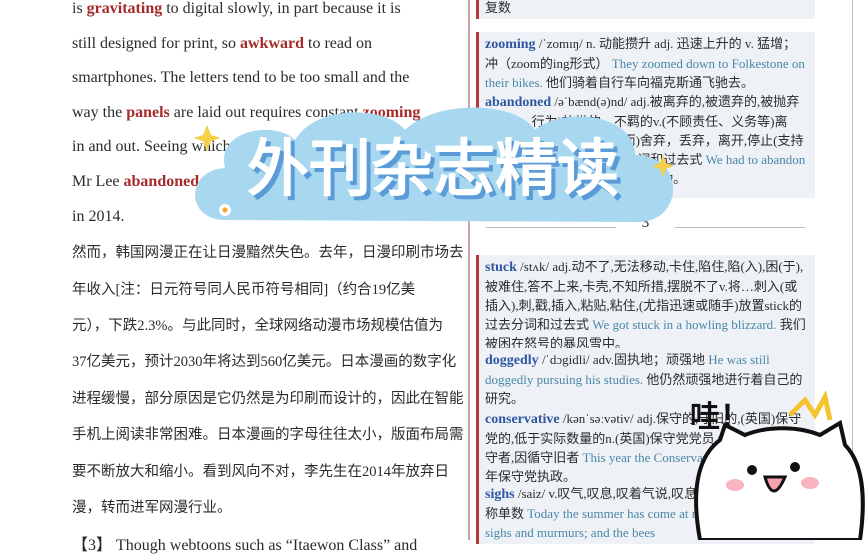 Image resolution: width=865 pixels, height=555 pixels. I want to click on article-line-zh: 漫，转而进军网漫行业。, so click(152, 508).